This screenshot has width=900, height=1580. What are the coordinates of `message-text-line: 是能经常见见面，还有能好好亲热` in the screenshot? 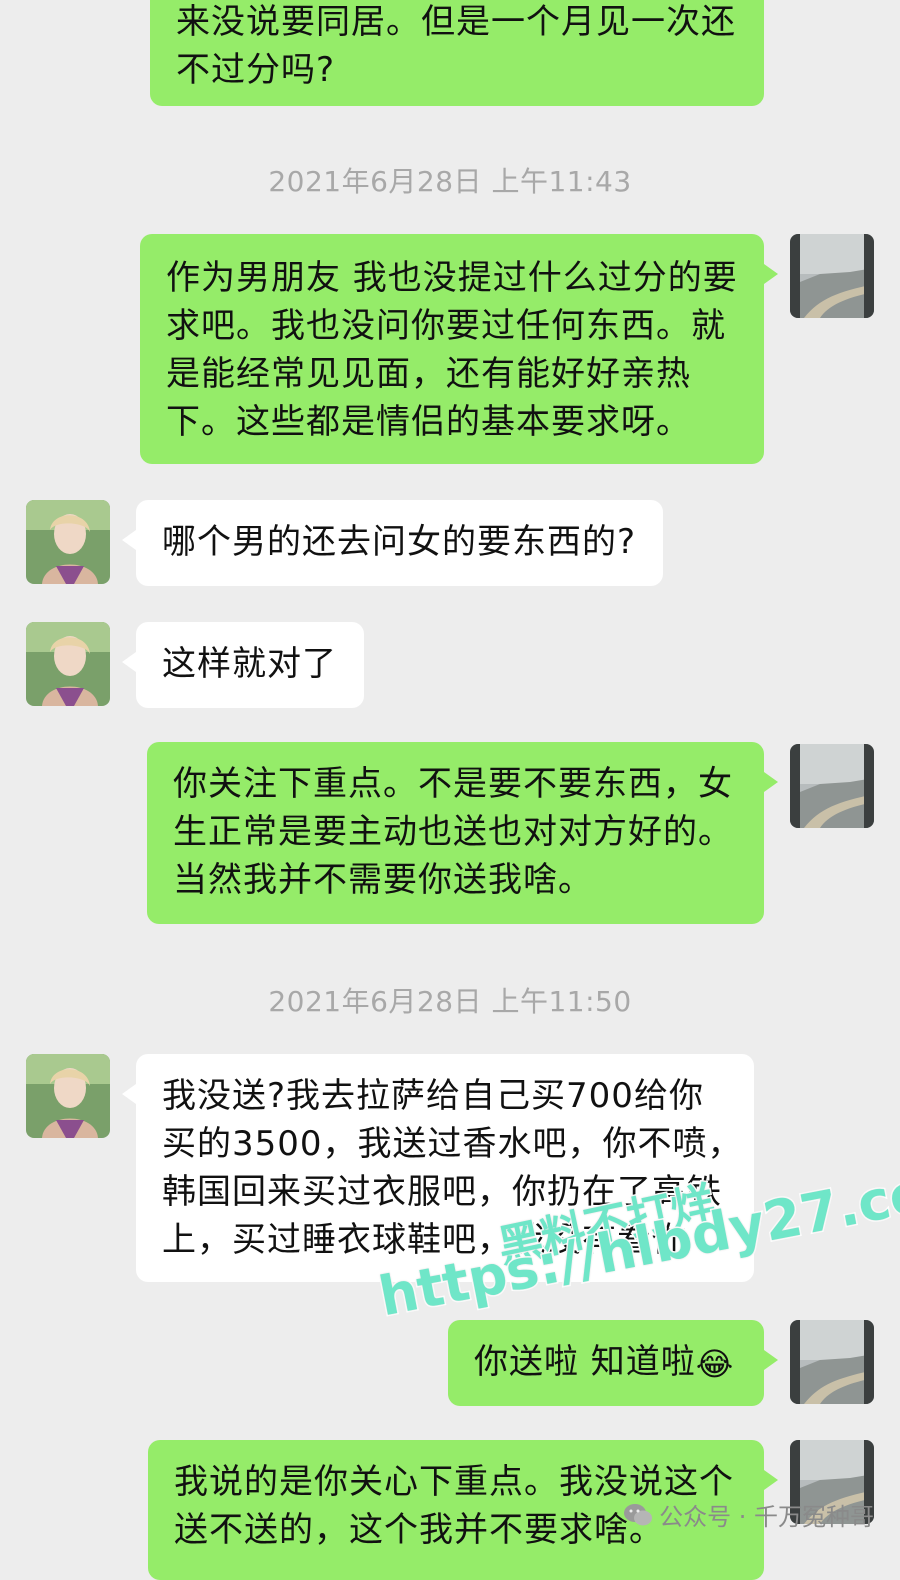 It's located at (428, 374).